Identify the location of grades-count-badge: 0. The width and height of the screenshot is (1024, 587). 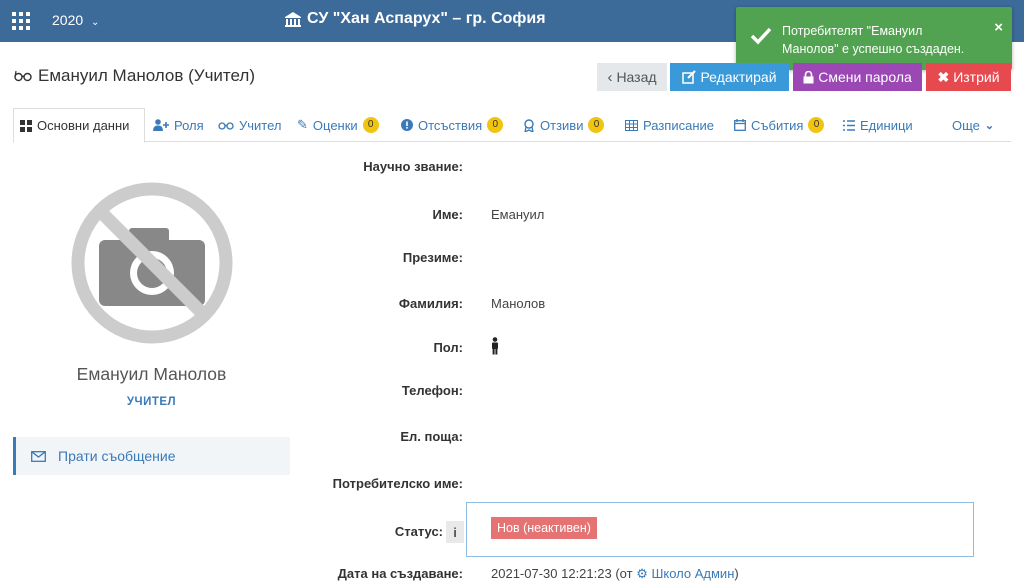
(370, 125).